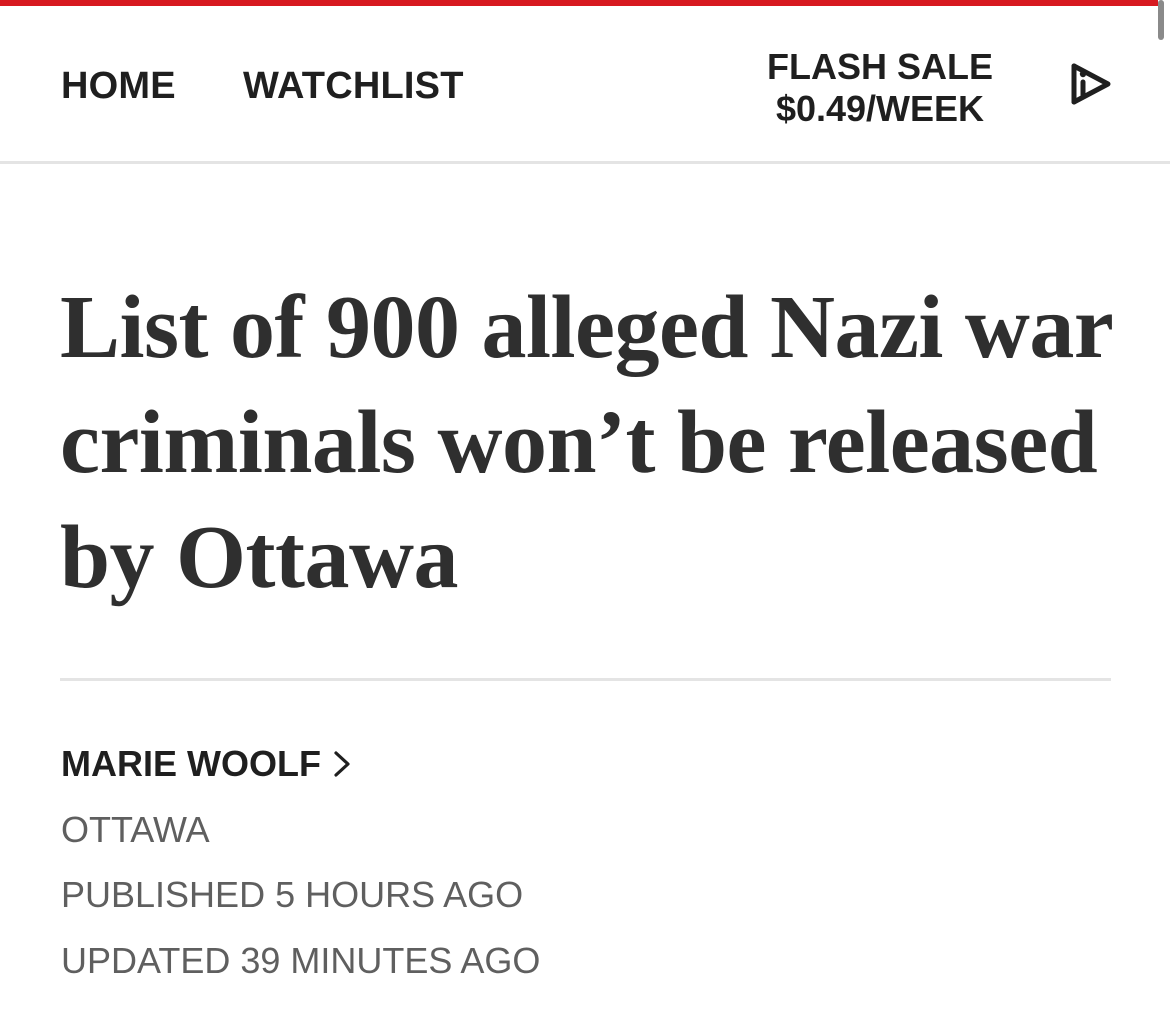  What do you see at coordinates (342, 764) in the screenshot?
I see `chevron-right-icon` at bounding box center [342, 764].